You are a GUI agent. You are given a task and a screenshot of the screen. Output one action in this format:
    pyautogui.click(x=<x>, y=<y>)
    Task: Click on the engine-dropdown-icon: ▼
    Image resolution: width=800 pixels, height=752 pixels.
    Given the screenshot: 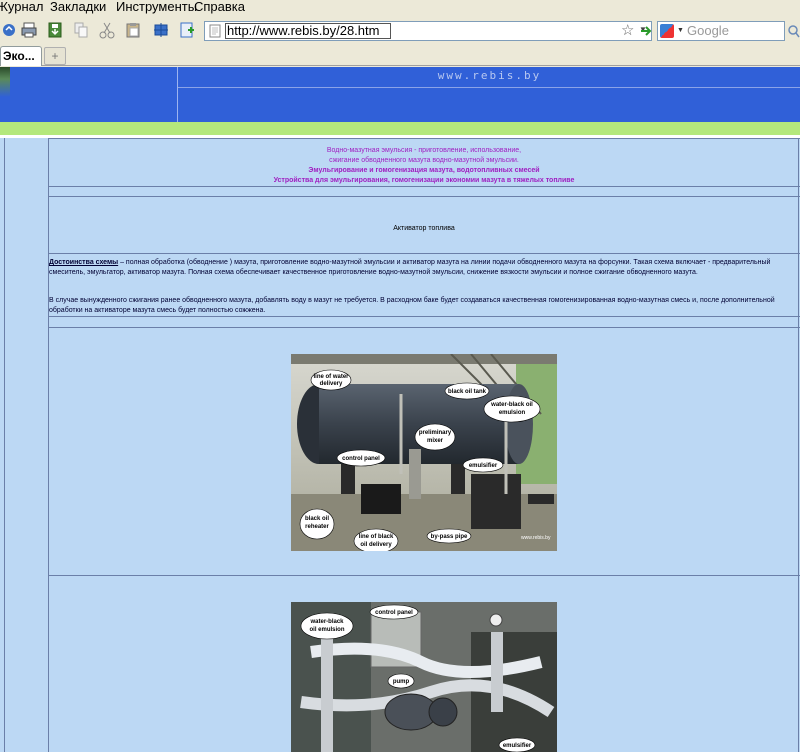 What is the action you would take?
    pyautogui.click(x=680, y=30)
    